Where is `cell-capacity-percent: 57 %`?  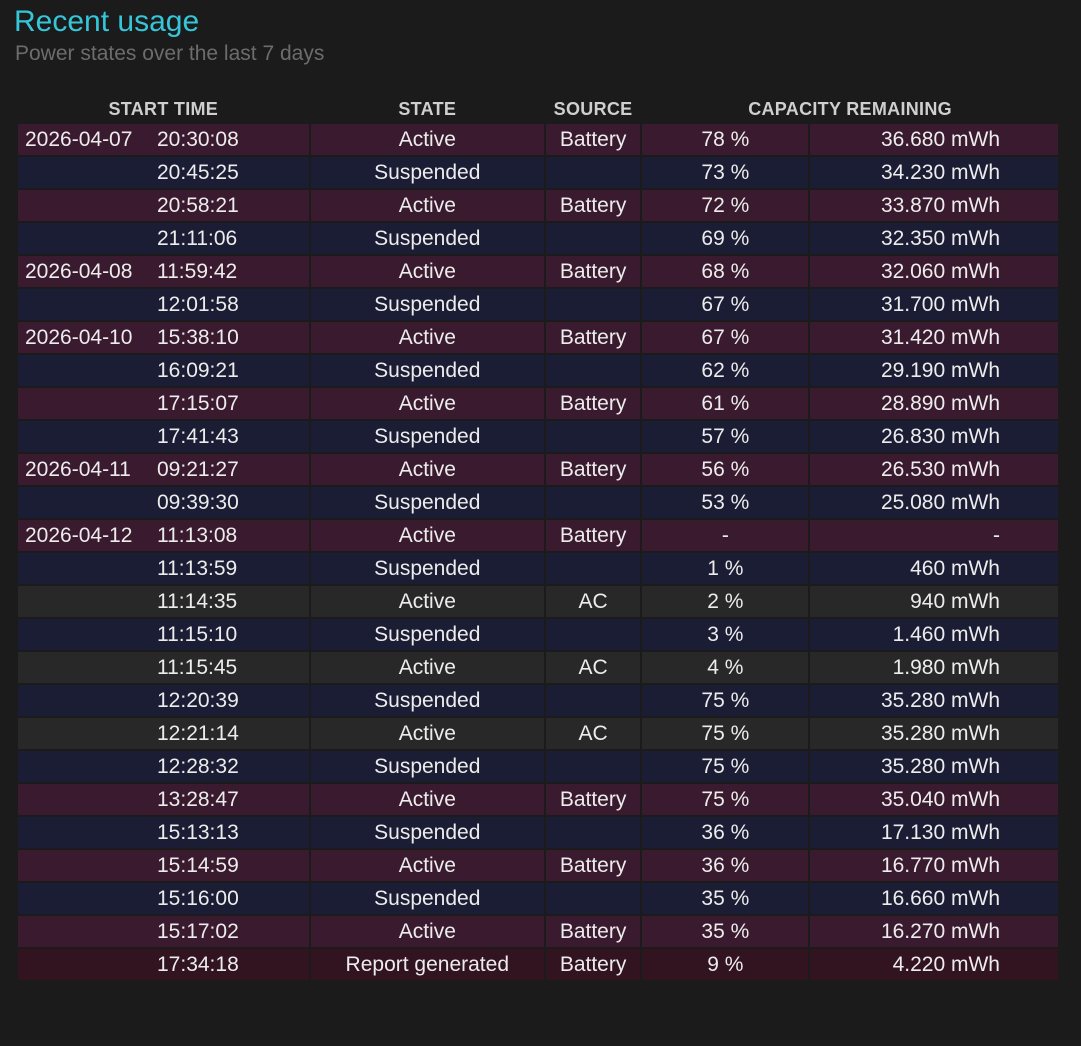 cell-capacity-percent: 57 % is located at coordinates (725, 436).